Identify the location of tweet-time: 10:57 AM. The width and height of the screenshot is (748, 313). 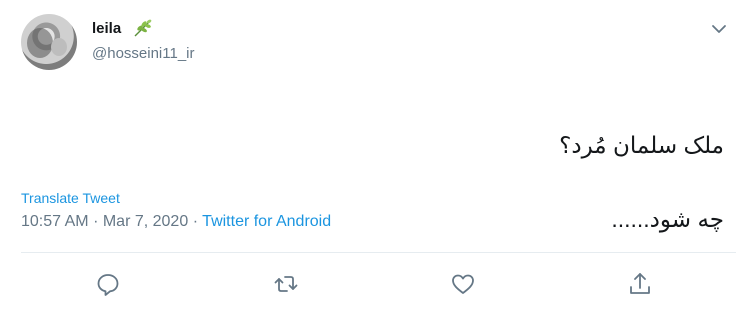
(55, 221).